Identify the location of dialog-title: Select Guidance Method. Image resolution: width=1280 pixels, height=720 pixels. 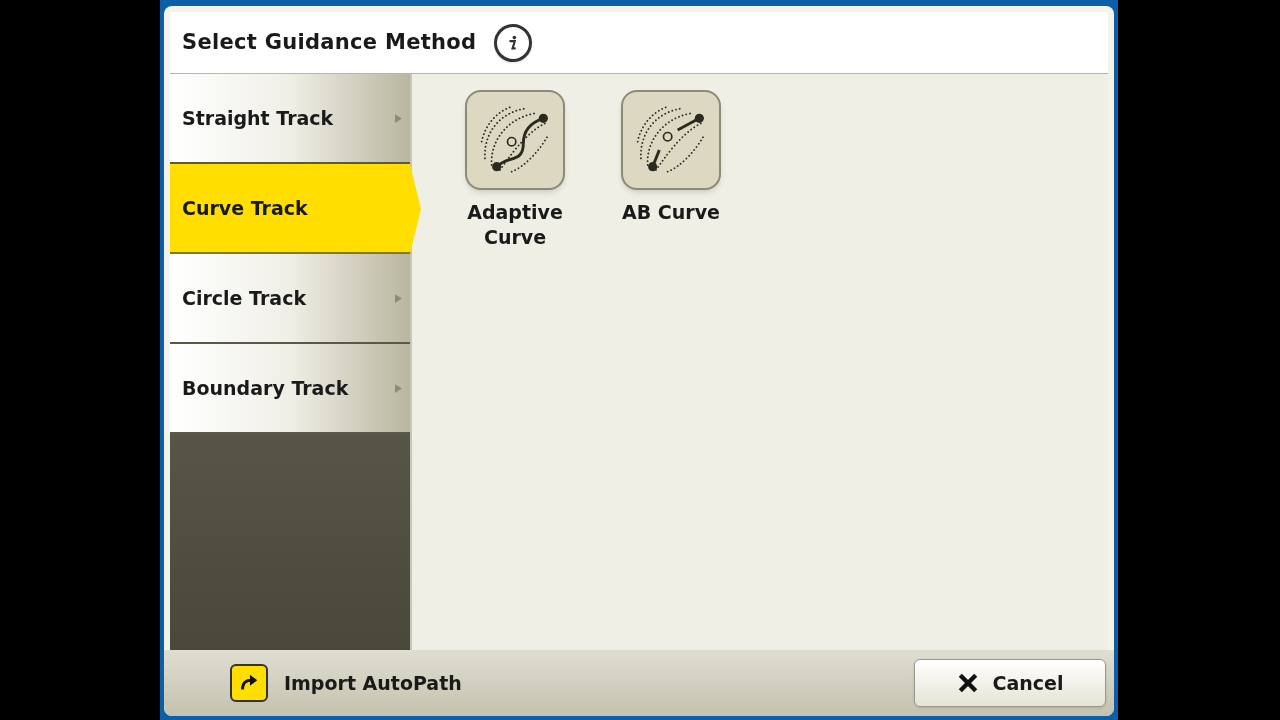
(329, 42).